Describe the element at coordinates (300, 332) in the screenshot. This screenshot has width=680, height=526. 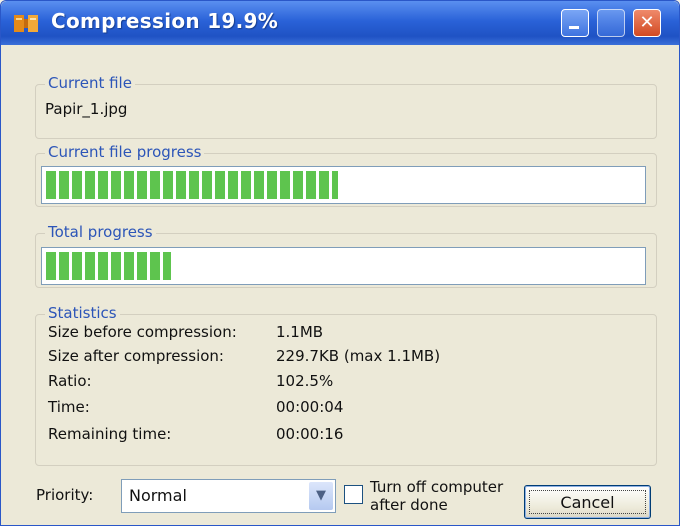
I see `stat-value-size-before: 1.1MB` at that location.